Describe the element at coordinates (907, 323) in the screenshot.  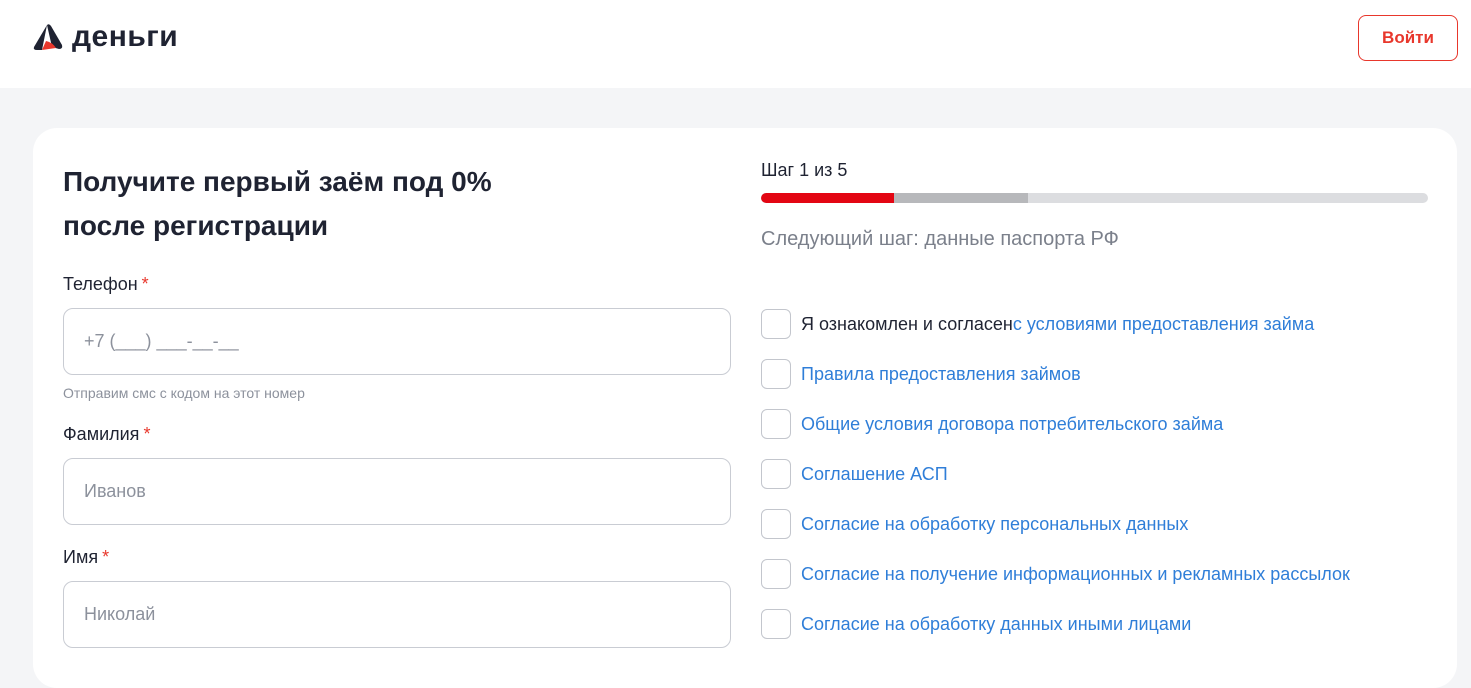
I see `consent-prefix: Я ознакомлен и согласен` at that location.